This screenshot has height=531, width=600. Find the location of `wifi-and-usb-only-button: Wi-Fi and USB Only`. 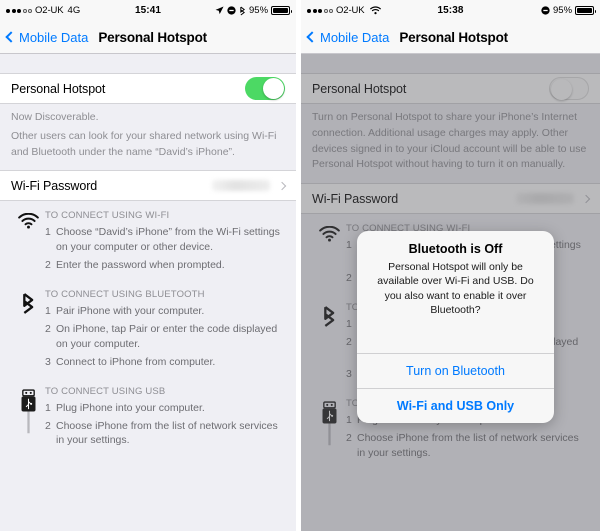

wifi-and-usb-only-button: Wi-Fi and USB Only is located at coordinates (455, 405).